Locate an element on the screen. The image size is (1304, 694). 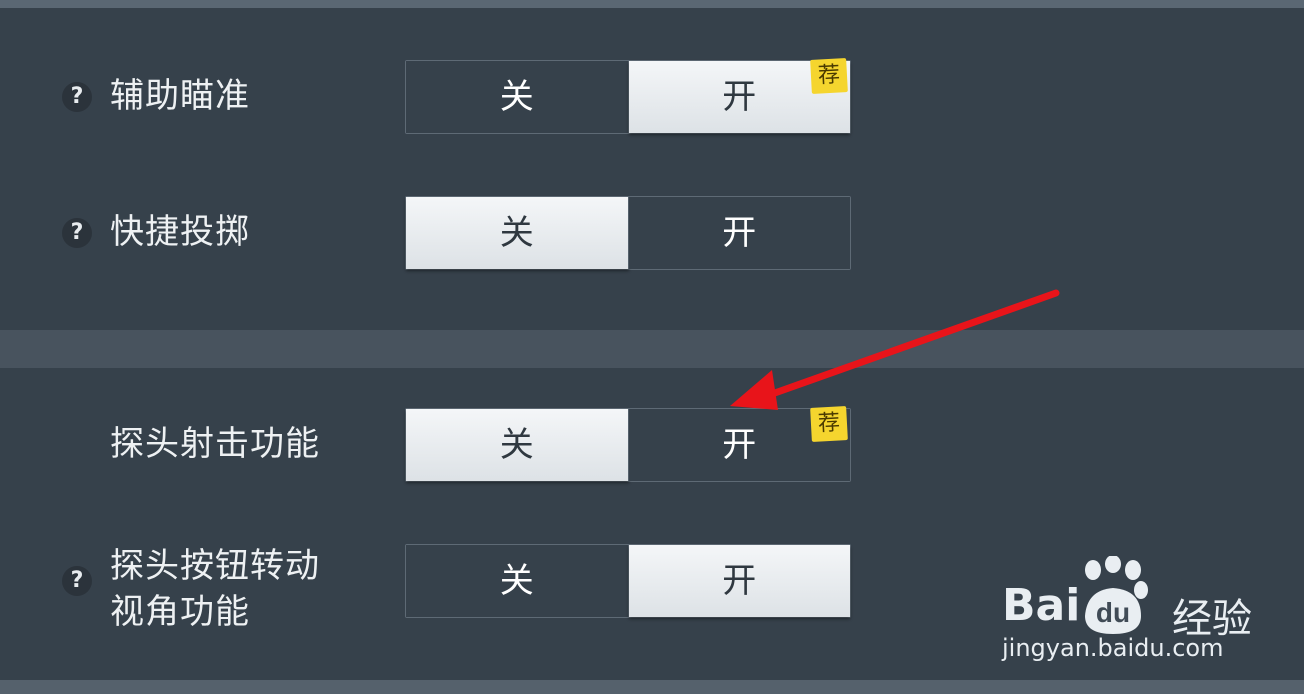
arrow-head is located at coordinates (754, 390).